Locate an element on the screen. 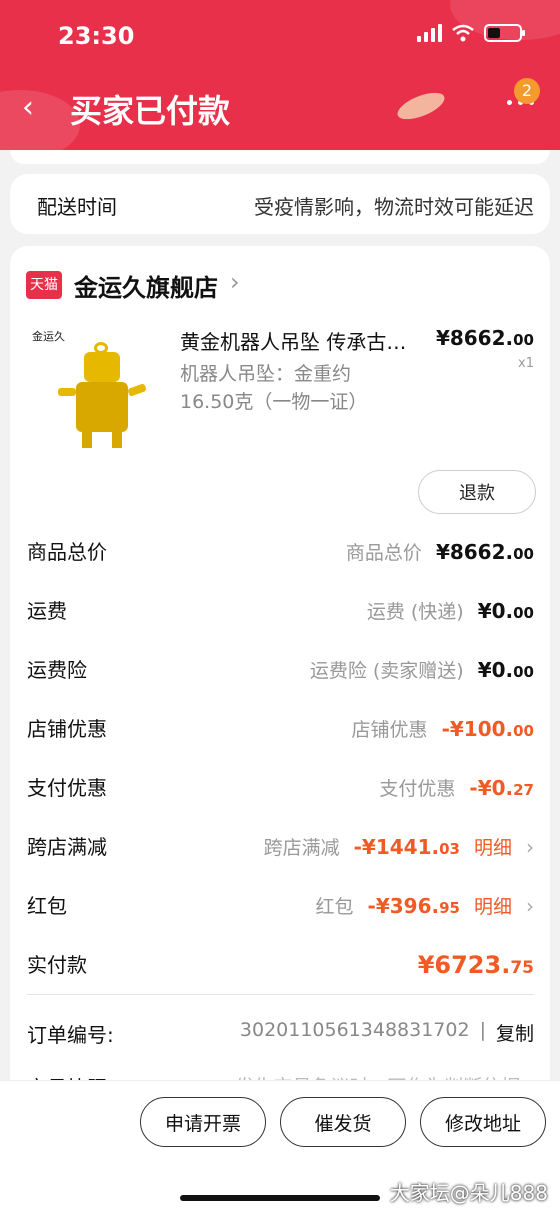 This screenshot has width=560, height=1212. total-amount: ¥6723.75 is located at coordinates (475, 965).